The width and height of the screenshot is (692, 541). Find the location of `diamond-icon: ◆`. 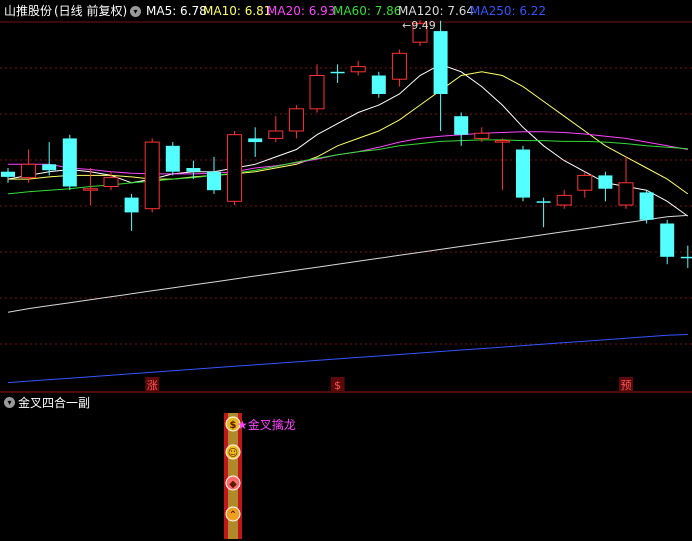

diamond-icon: ◆ is located at coordinates (233, 483).